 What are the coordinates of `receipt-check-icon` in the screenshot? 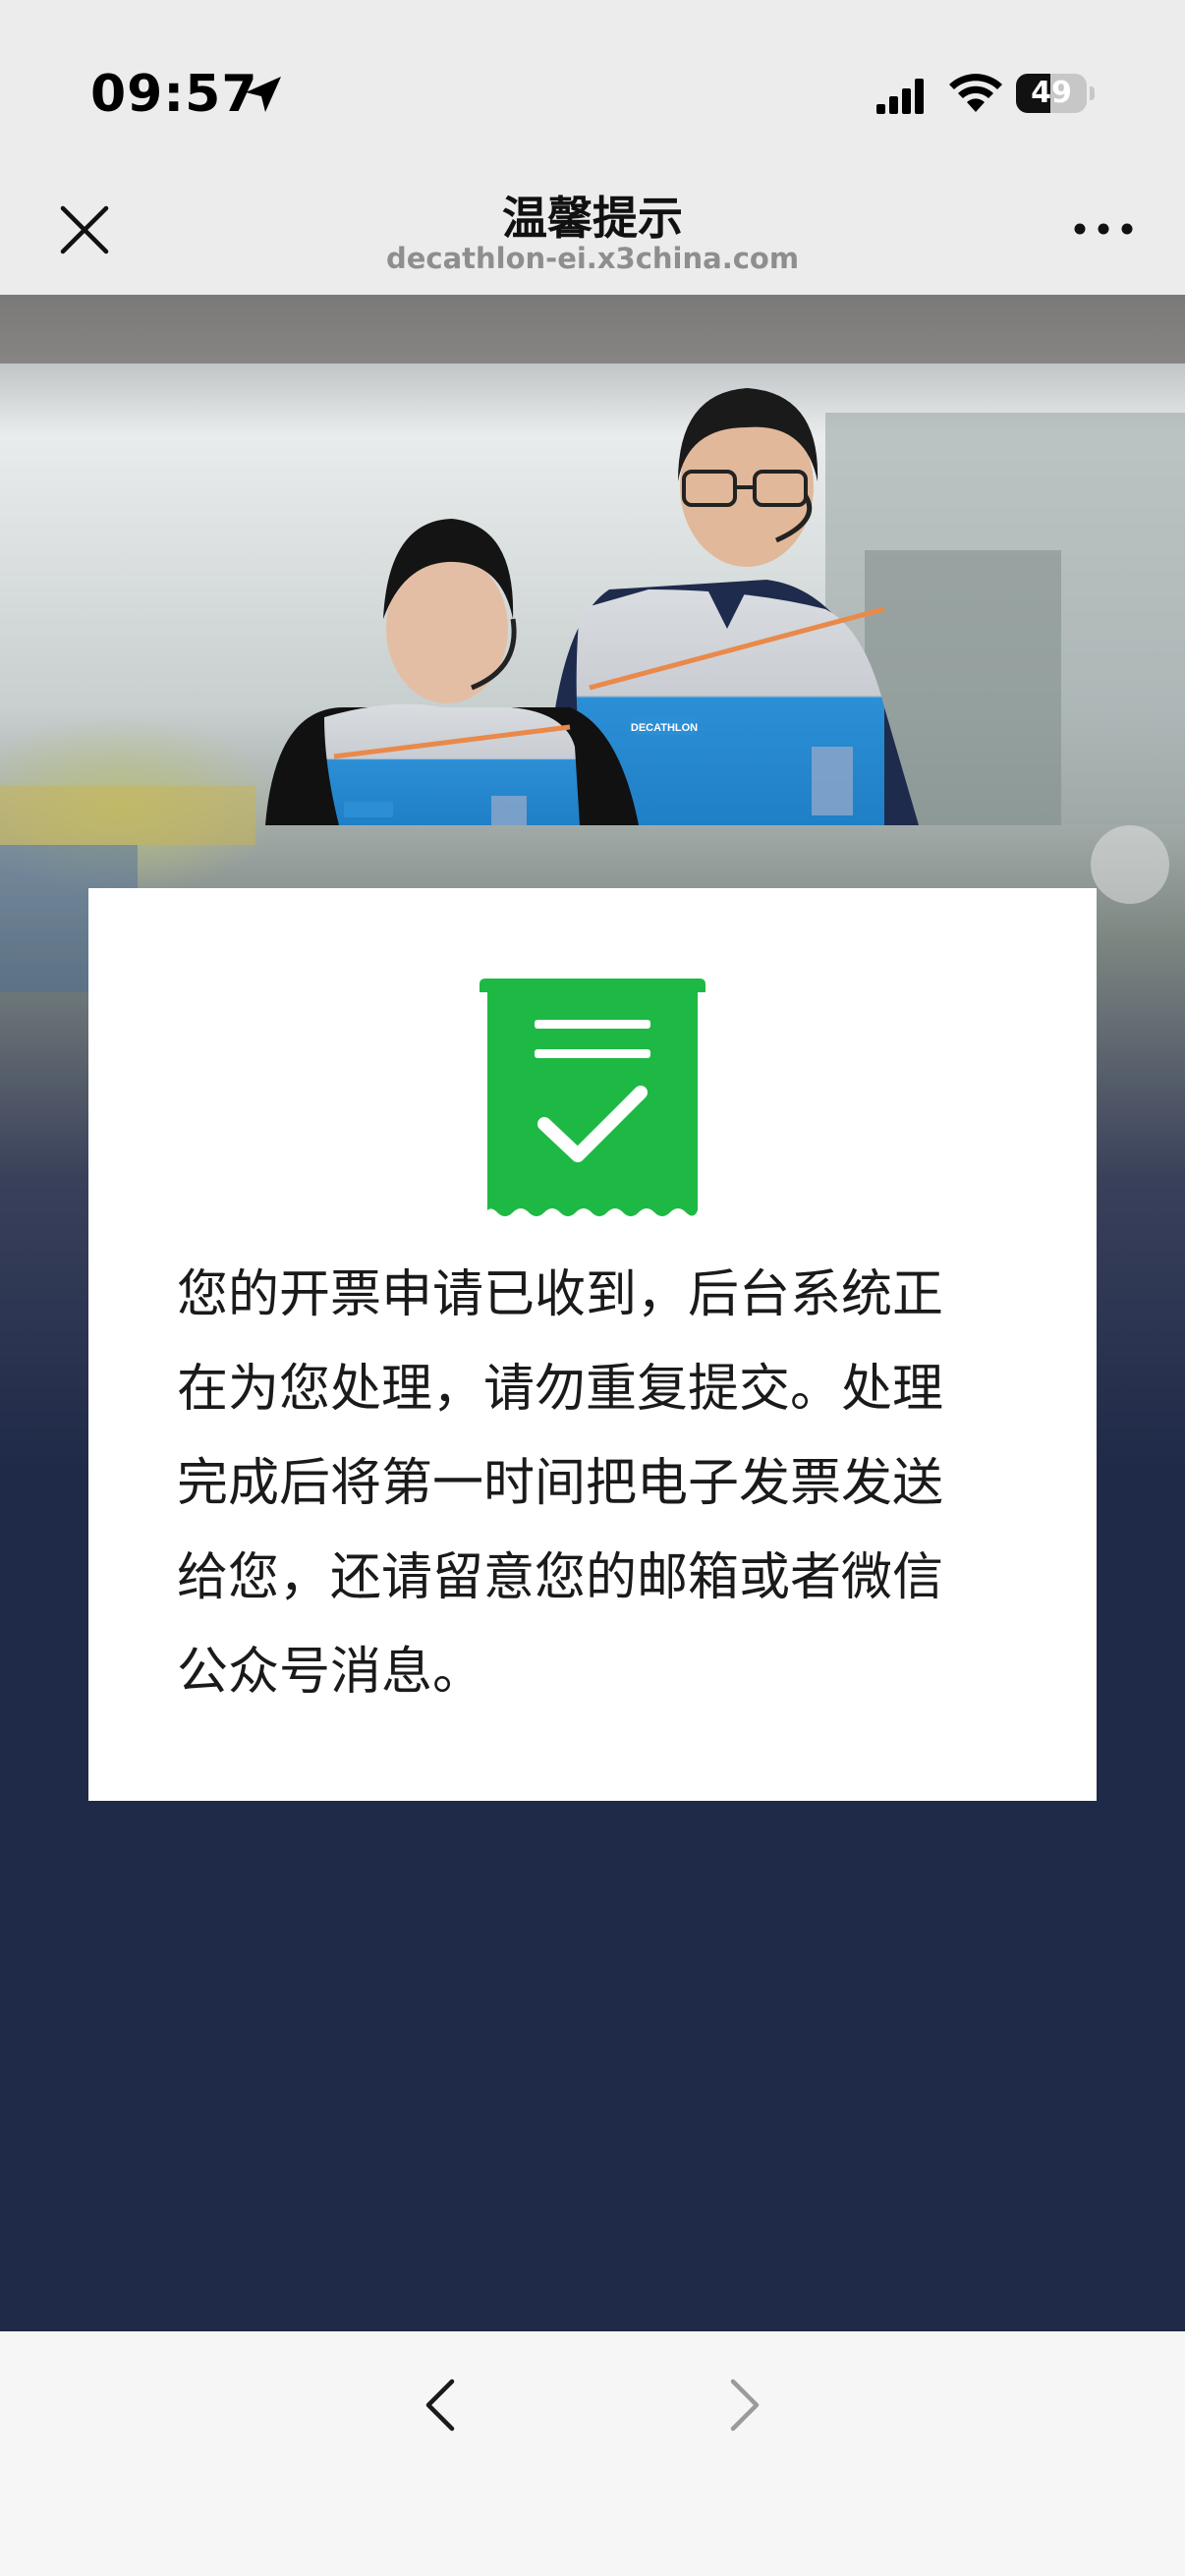 It's located at (592, 1097).